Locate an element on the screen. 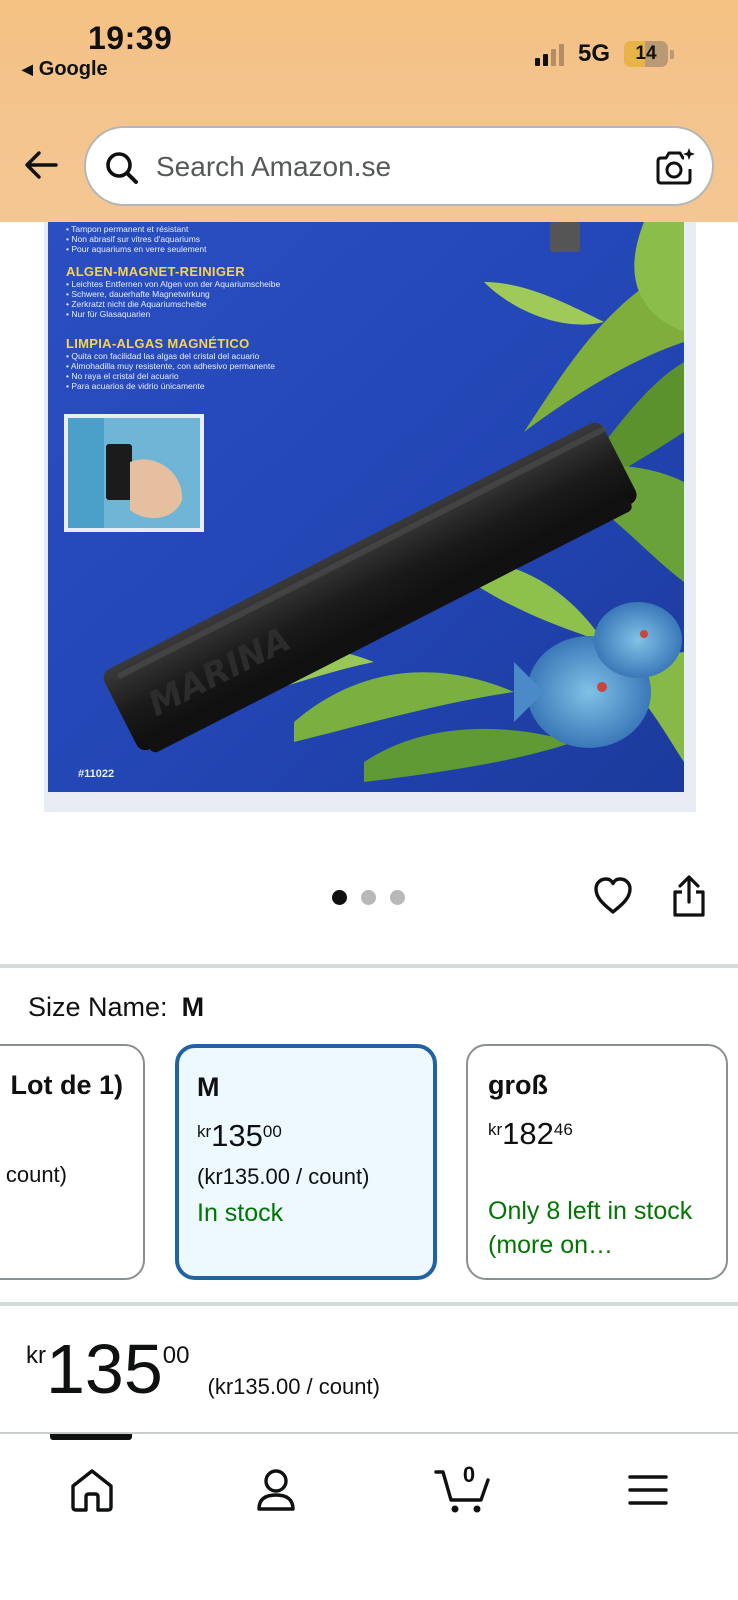 The width and height of the screenshot is (738, 1600). battery-icon: 14 is located at coordinates (646, 54).